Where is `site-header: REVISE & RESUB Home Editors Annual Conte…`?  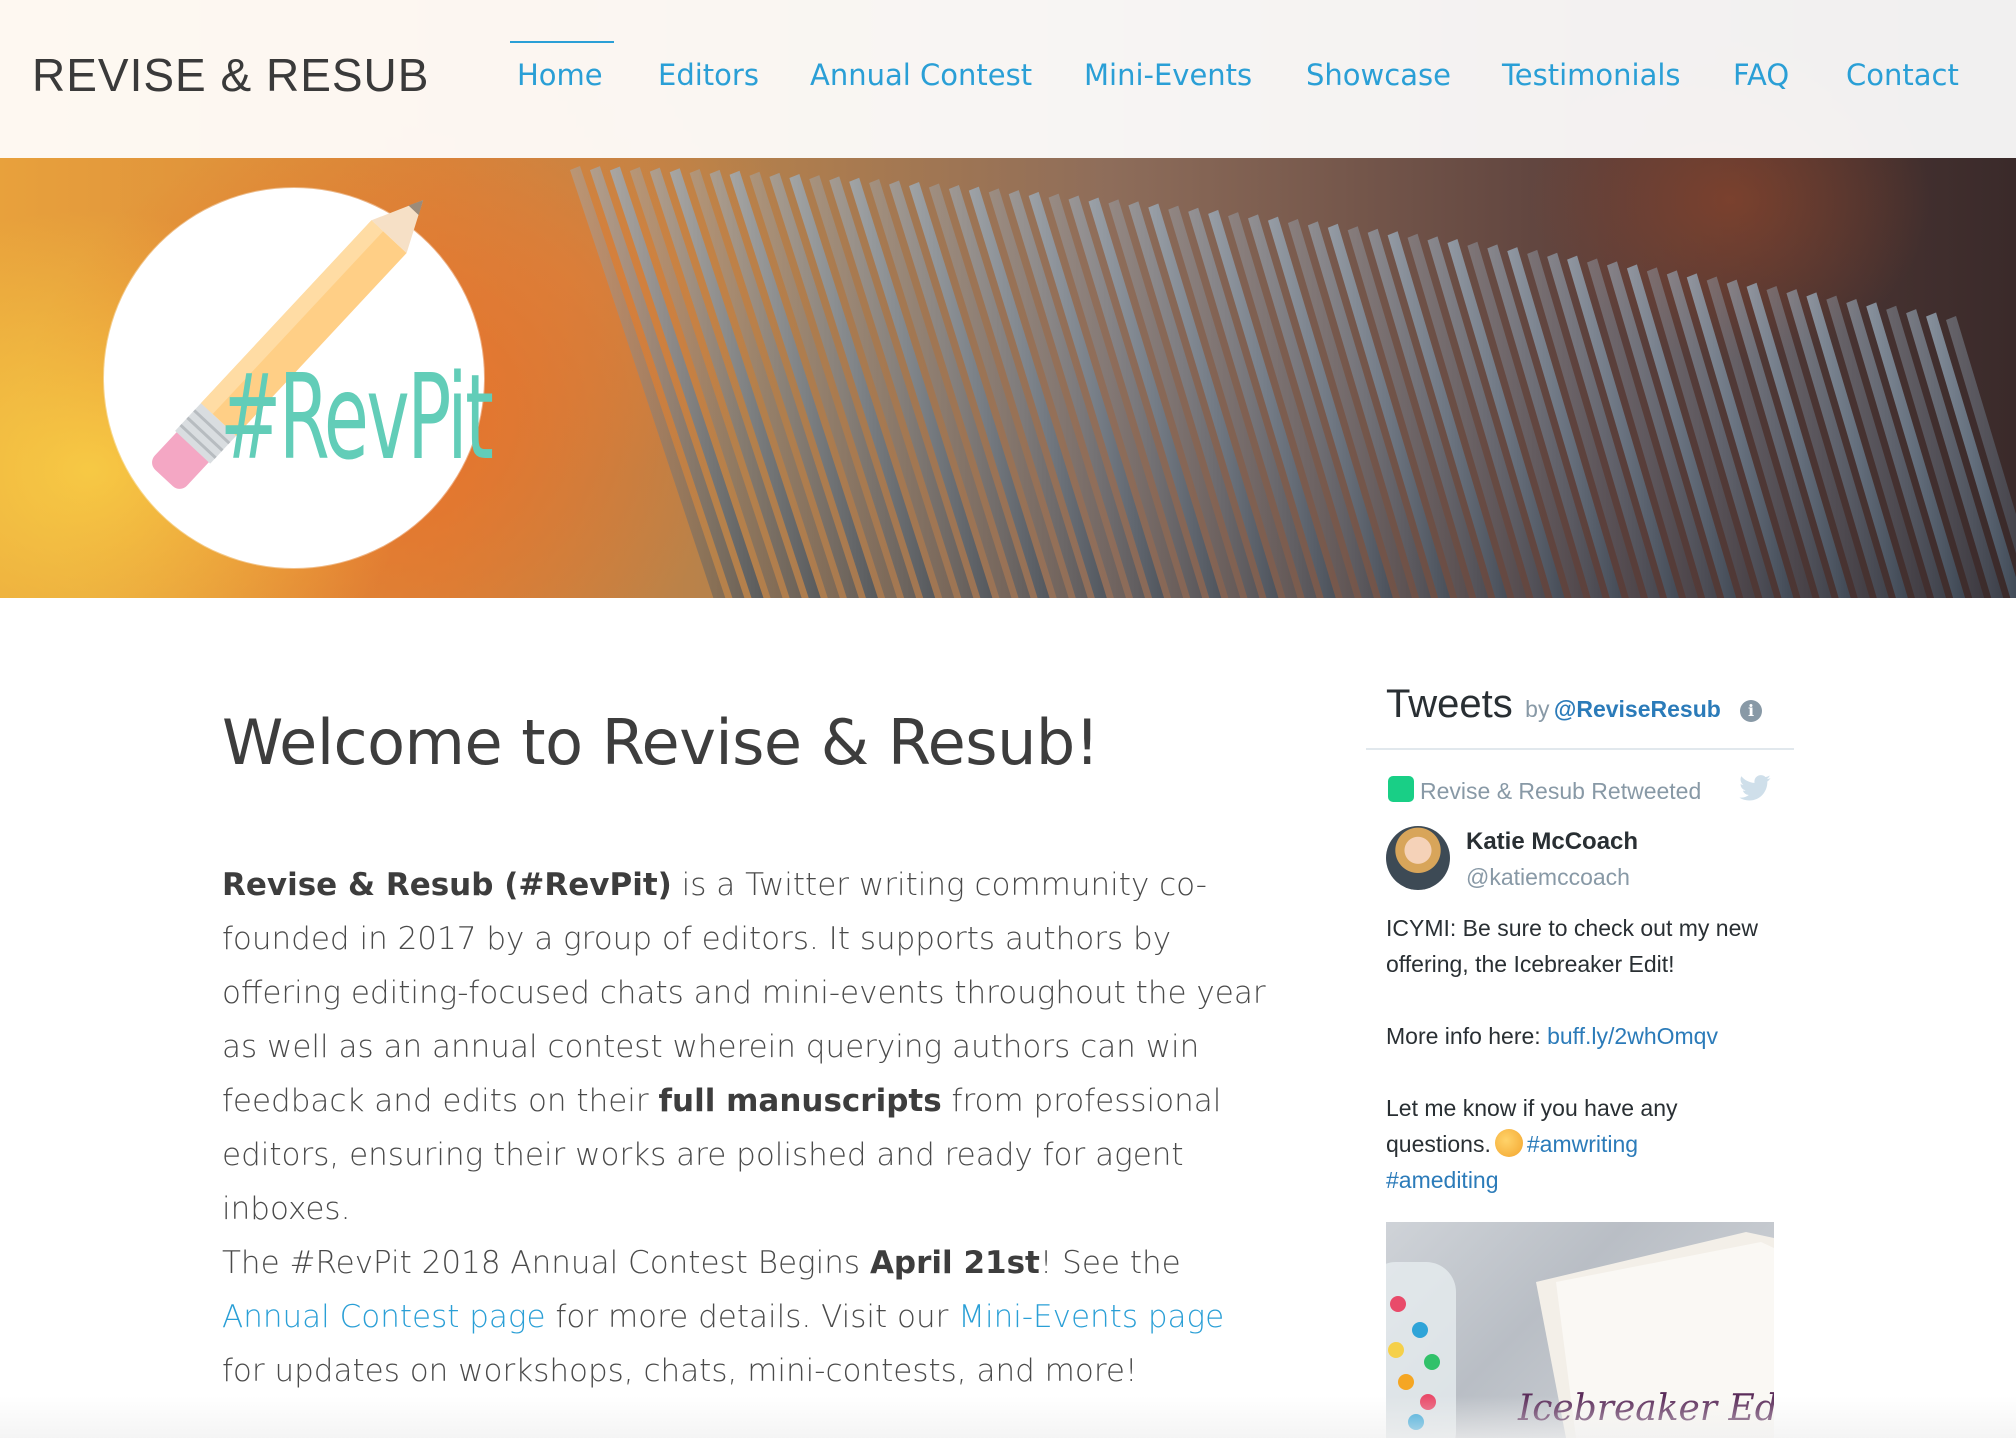 site-header: REVISE & RESUB Home Editors Annual Conte… is located at coordinates (1008, 79).